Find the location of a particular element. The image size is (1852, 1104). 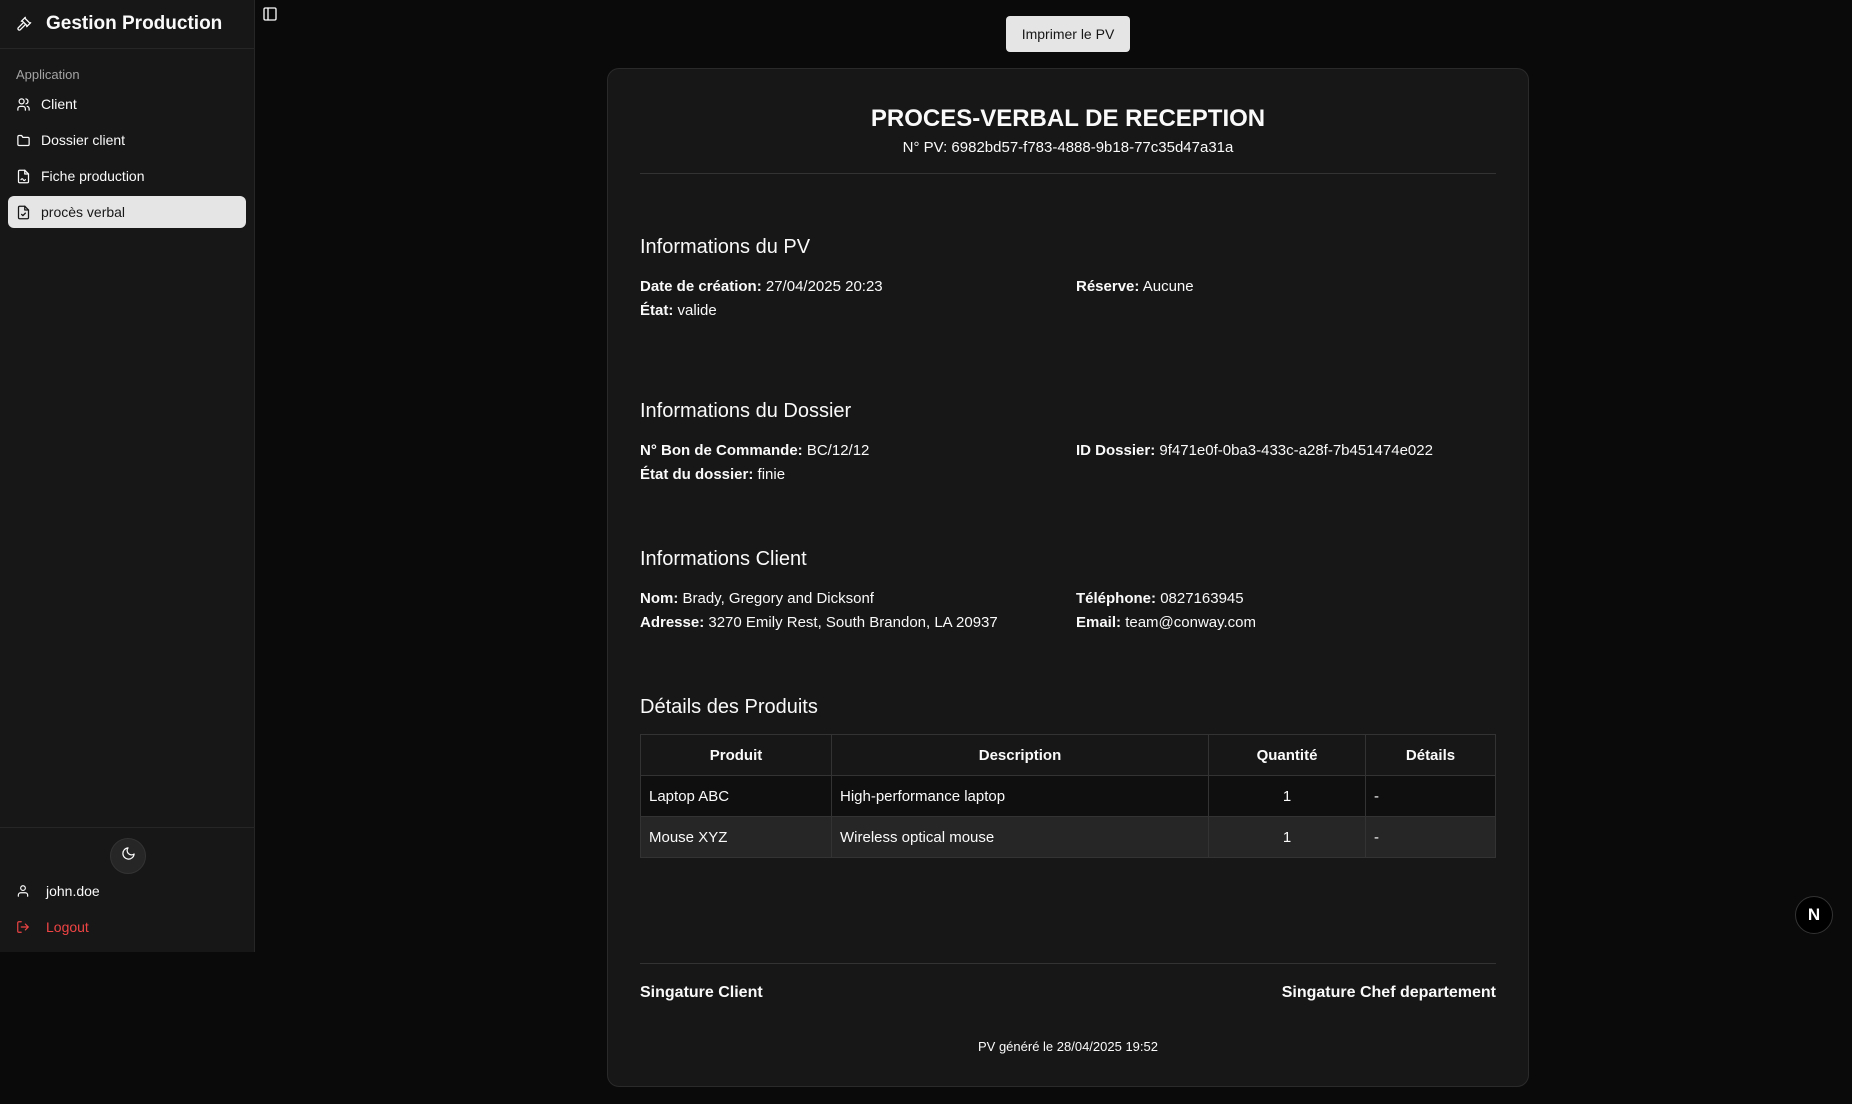

field-label: Réserve: is located at coordinates (1108, 286).